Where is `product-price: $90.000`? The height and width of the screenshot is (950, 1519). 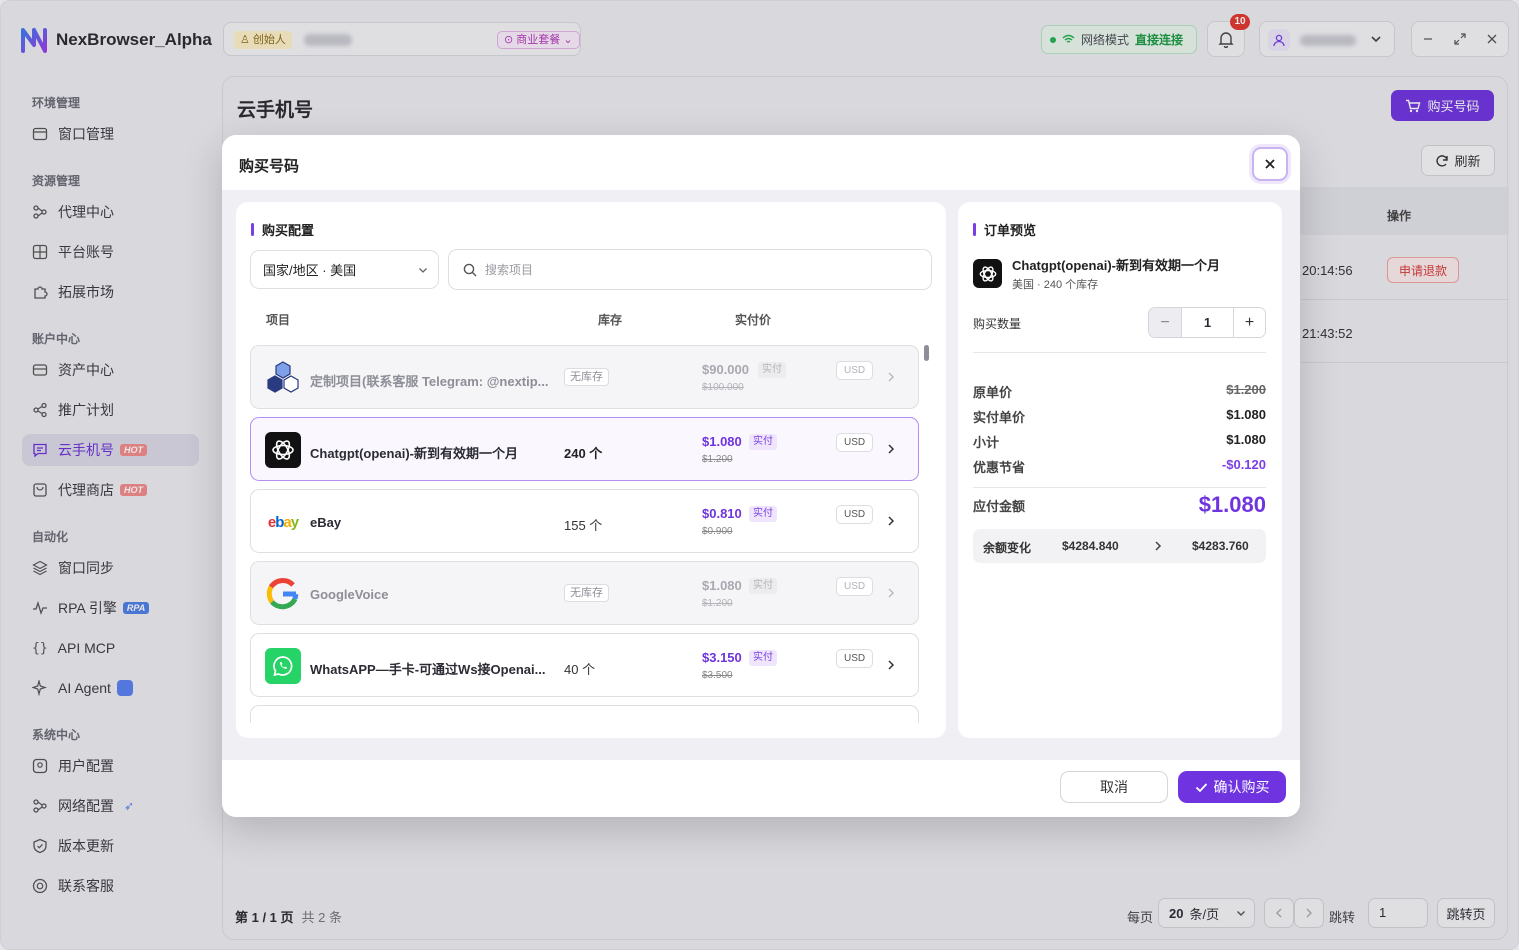 product-price: $90.000 is located at coordinates (725, 369).